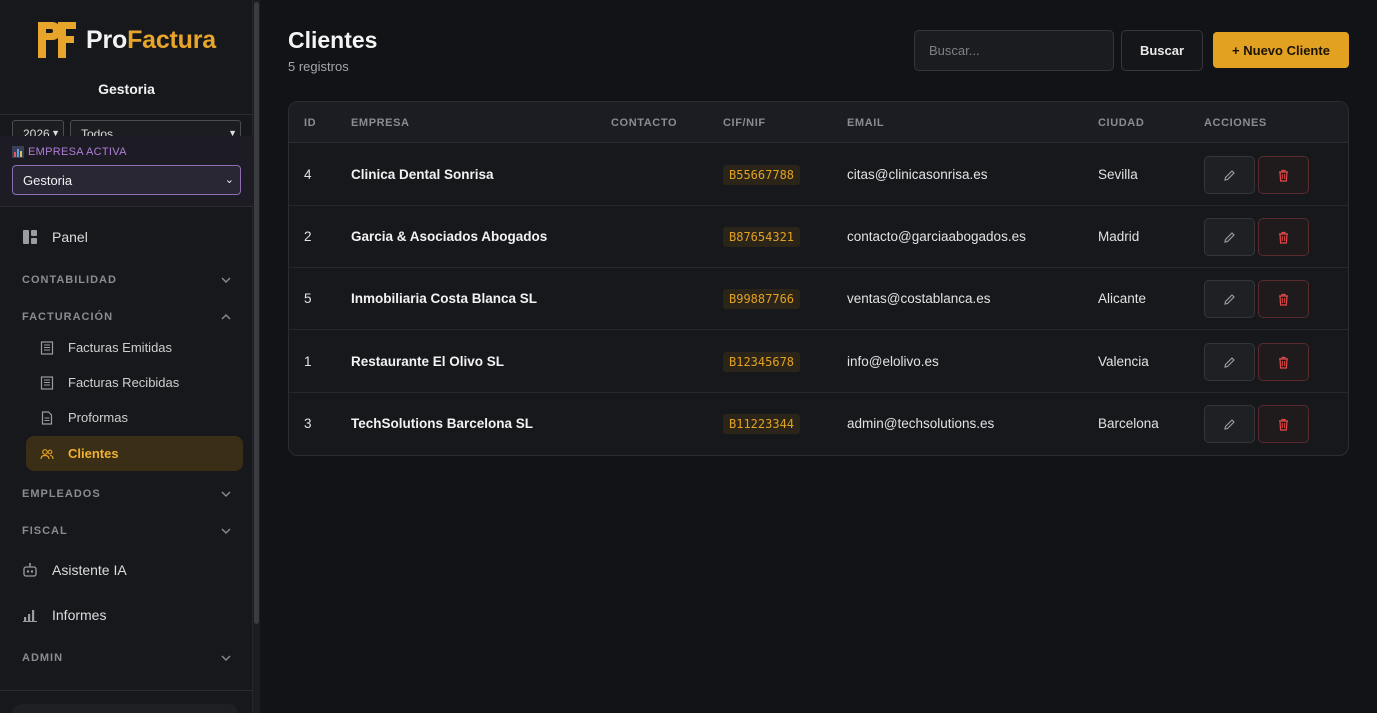 Image resolution: width=1377 pixels, height=713 pixels. What do you see at coordinates (444, 298) in the screenshot?
I see `cell-empresa: Inmobiliaria Costa Blanca SL` at bounding box center [444, 298].